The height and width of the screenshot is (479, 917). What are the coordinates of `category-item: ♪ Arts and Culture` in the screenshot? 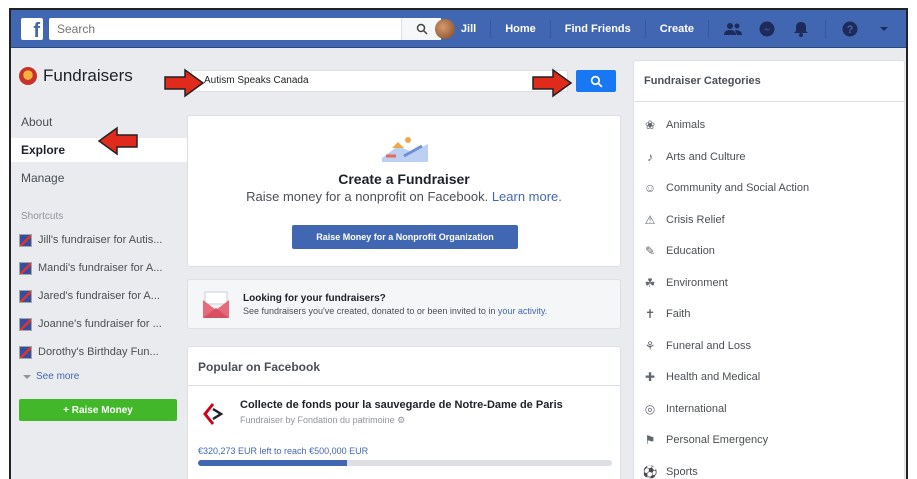 It's located at (693, 157).